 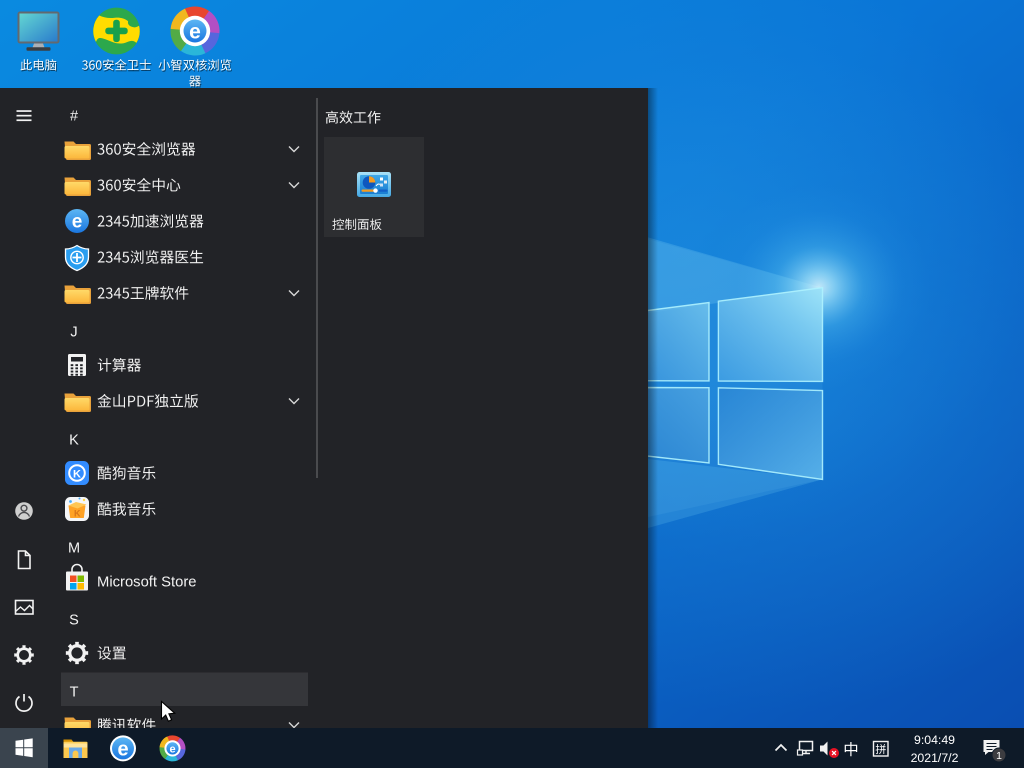 I want to click on svg-text: M, so click(x=74, y=548).